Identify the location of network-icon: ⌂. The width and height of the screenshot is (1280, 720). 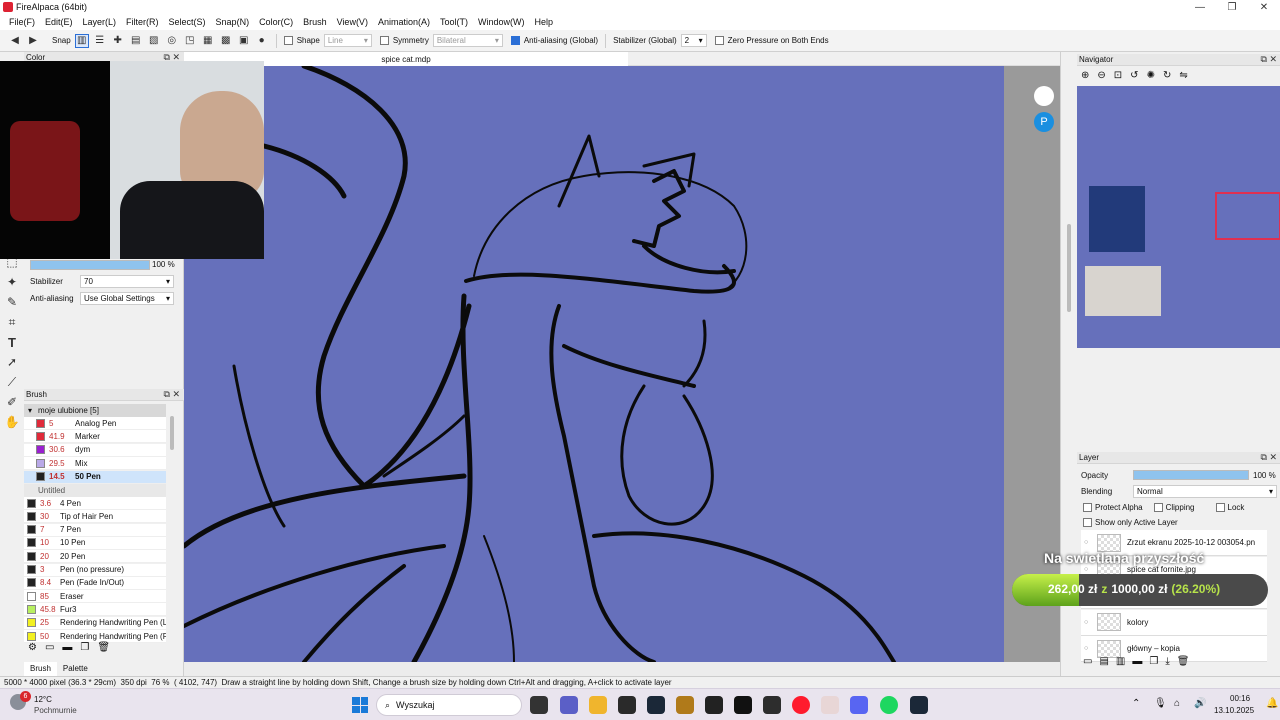
(1177, 703).